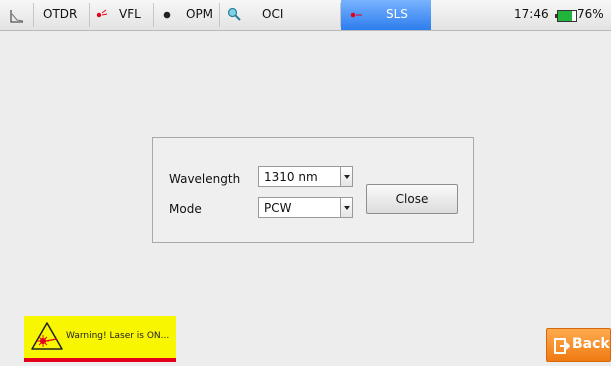 The width and height of the screenshot is (611, 366). What do you see at coordinates (556, 16) in the screenshot?
I see `battery-terminal` at bounding box center [556, 16].